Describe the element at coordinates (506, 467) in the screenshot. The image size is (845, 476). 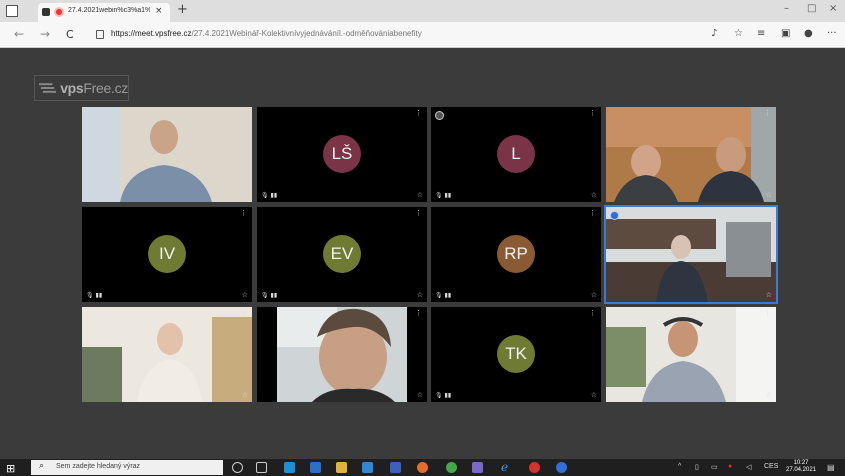
I see `internet-explorer-icon: ℯ` at that location.